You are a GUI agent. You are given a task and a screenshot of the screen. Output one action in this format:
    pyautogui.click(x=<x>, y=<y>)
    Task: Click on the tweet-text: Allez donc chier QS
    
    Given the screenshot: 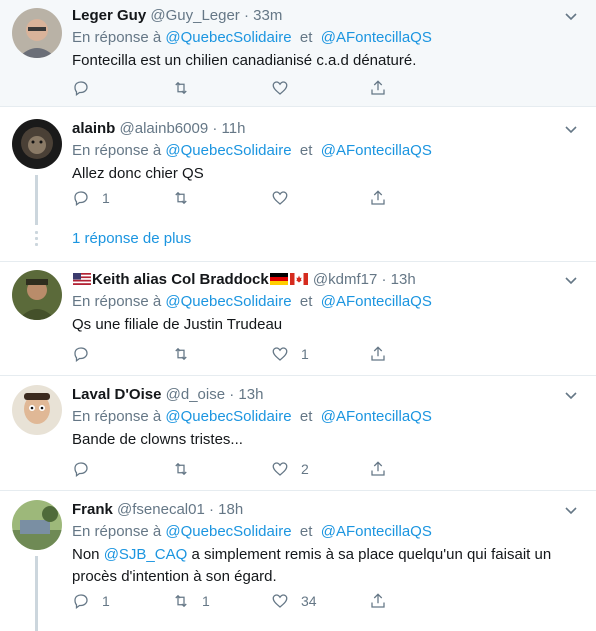 What is the action you would take?
    pyautogui.click(x=138, y=173)
    